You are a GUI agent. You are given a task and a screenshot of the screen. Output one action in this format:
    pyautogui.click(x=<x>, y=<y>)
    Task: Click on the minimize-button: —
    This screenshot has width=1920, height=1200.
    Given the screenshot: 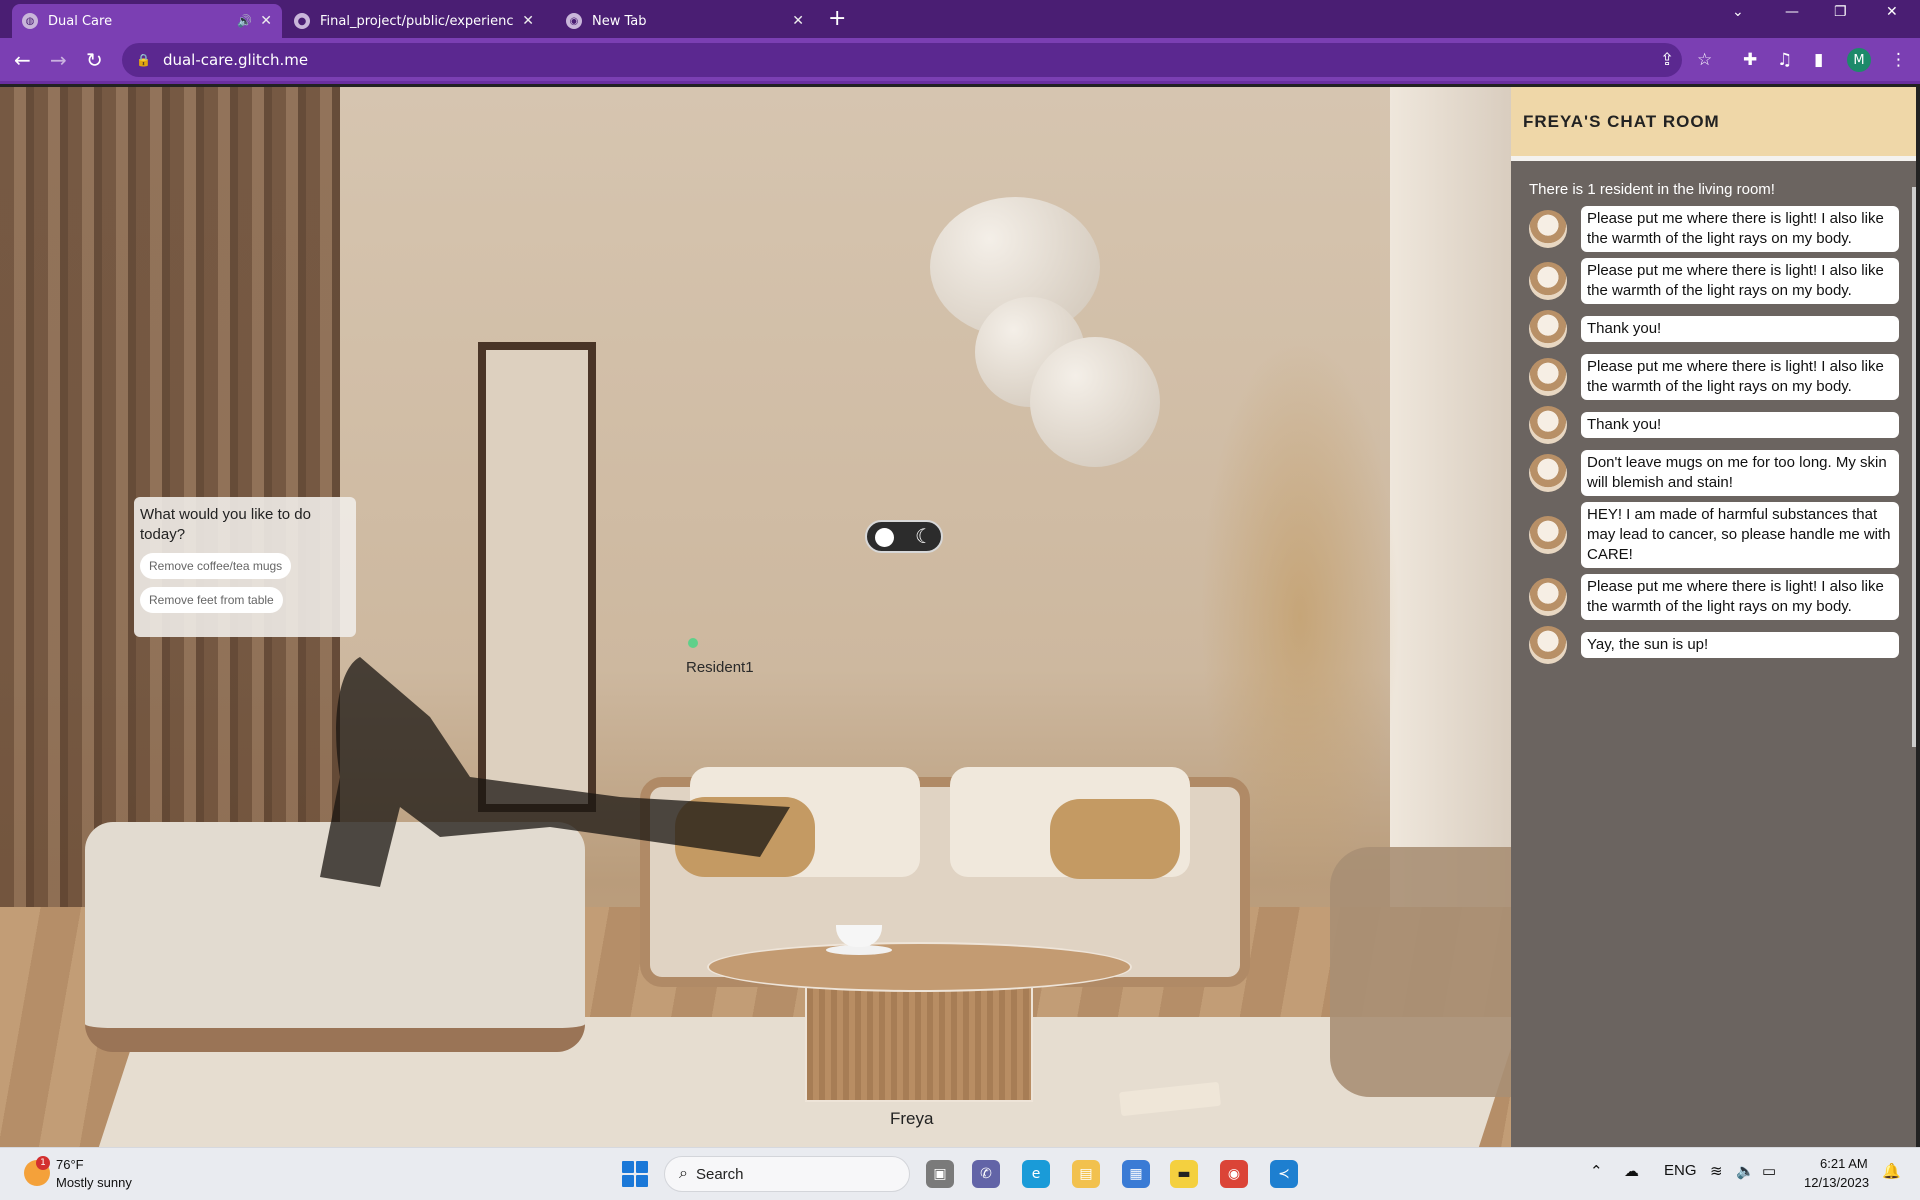 What is the action you would take?
    pyautogui.click(x=1792, y=12)
    